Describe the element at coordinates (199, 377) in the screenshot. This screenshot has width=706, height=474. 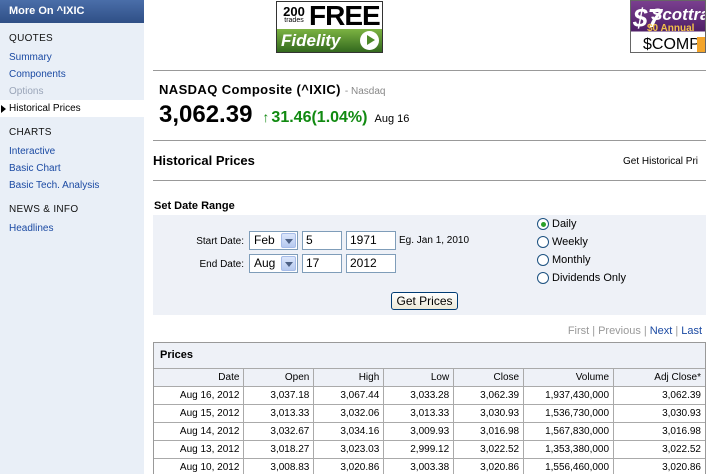
I see `column-header: Date` at that location.